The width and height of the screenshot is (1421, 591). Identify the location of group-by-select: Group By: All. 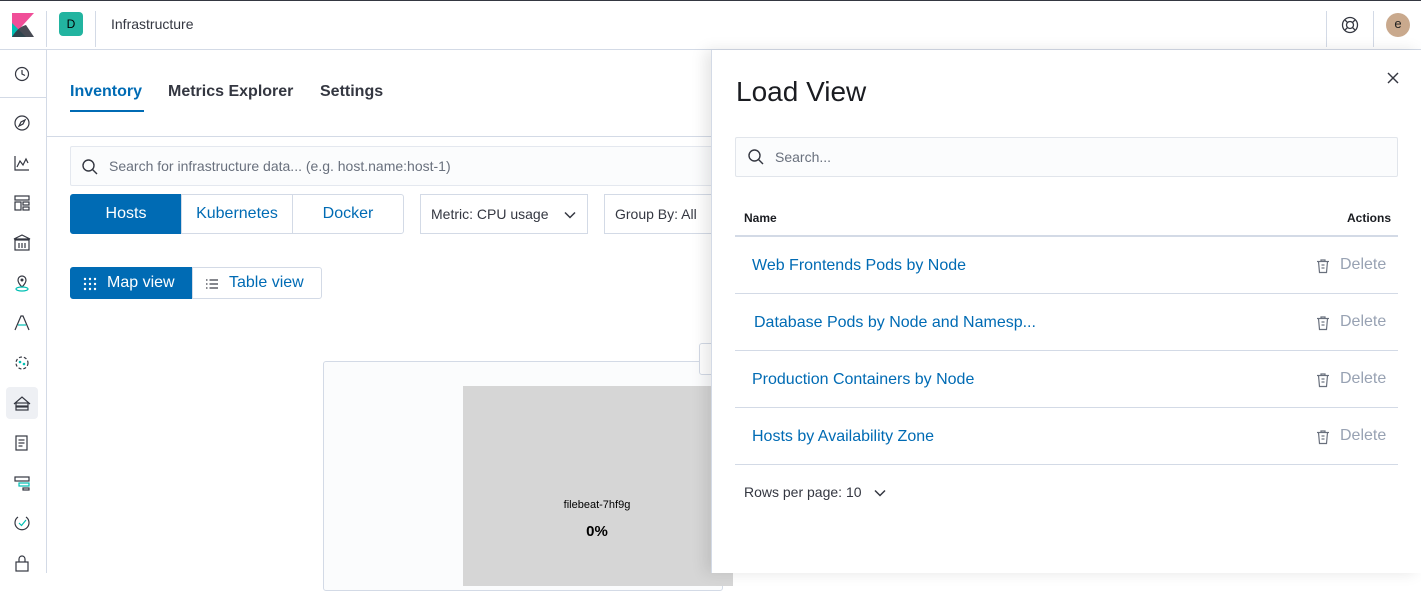
(658, 214).